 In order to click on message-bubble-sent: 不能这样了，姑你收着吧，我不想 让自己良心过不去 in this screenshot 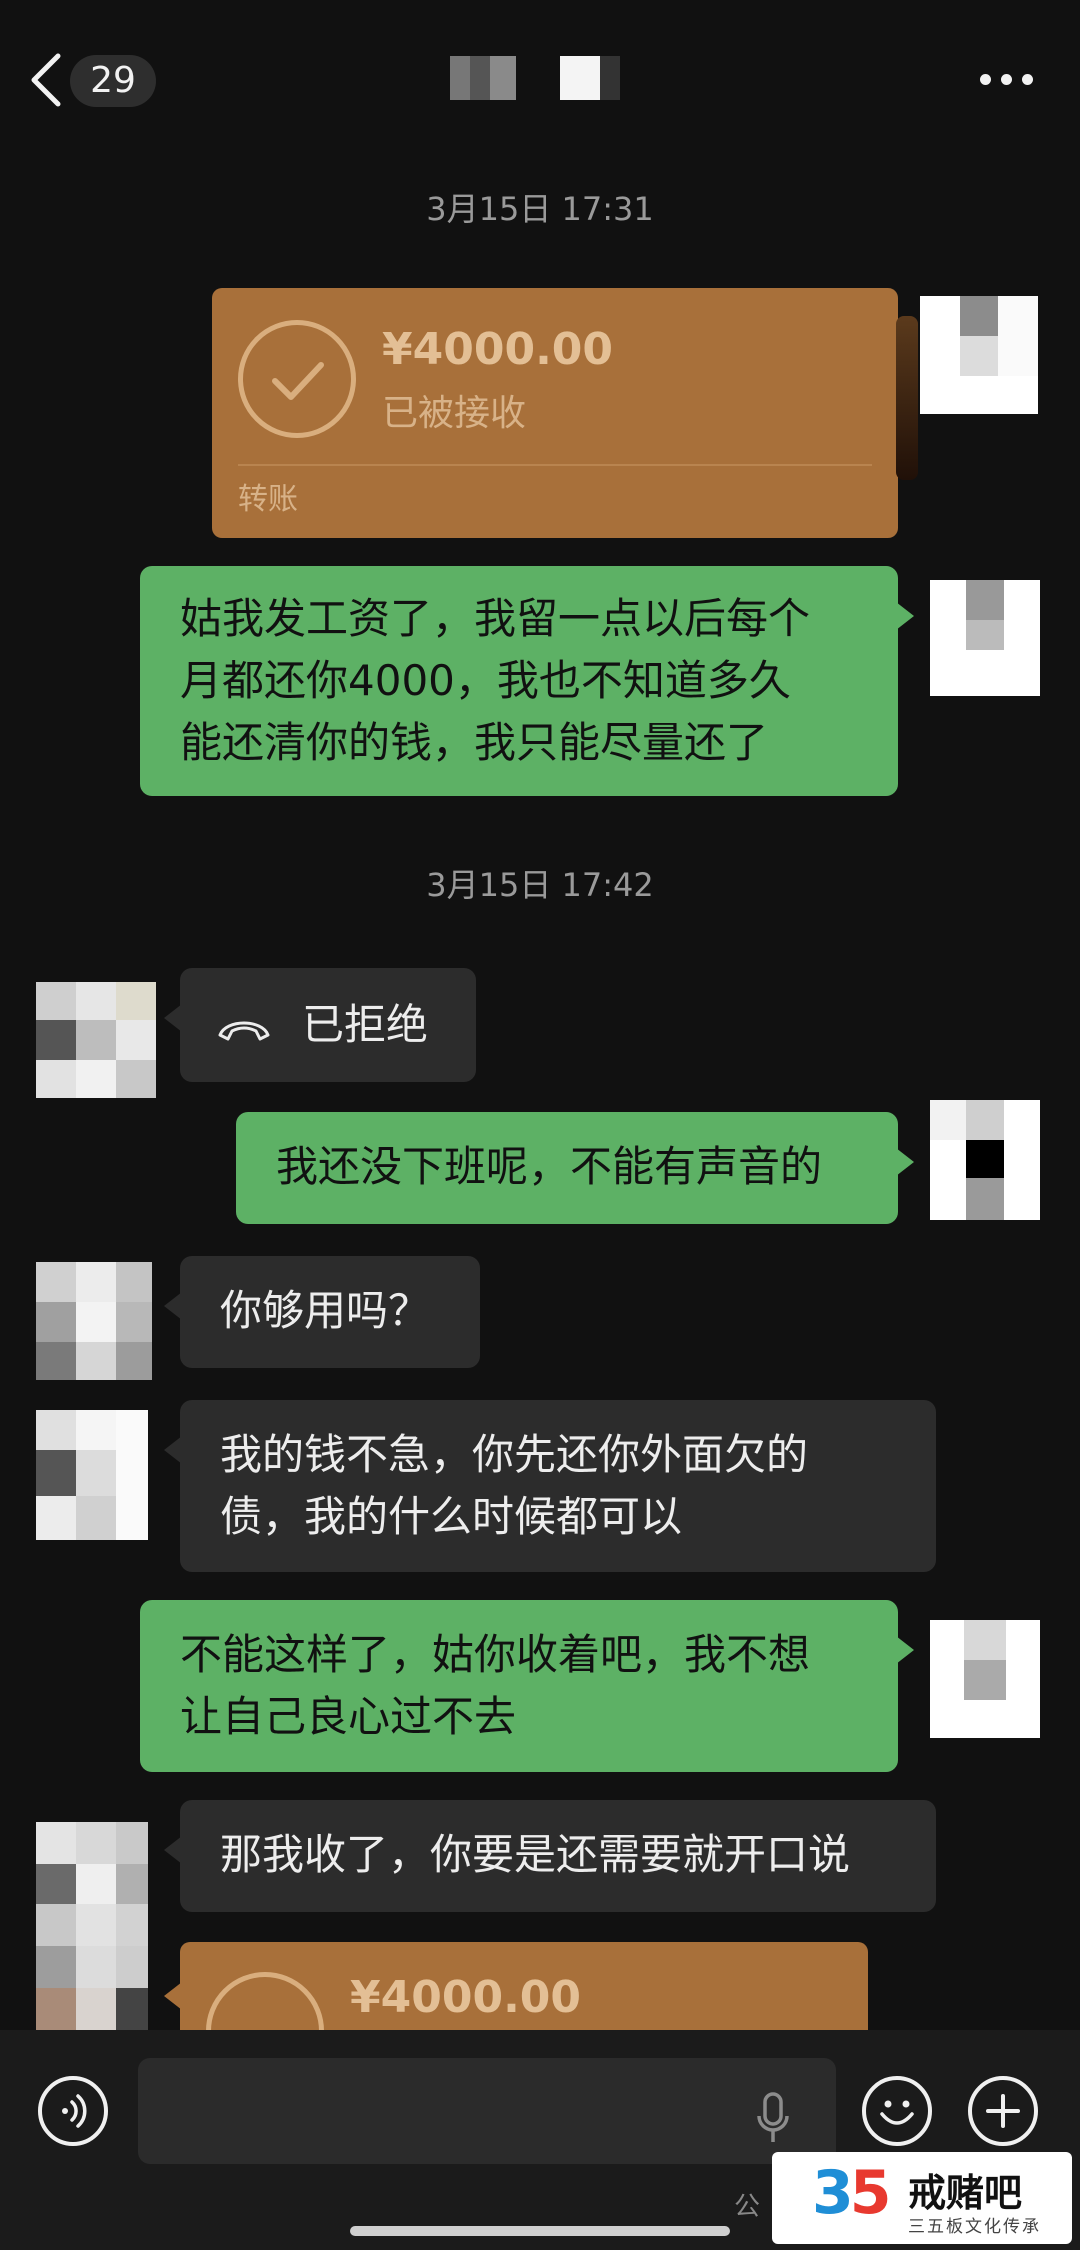, I will do `click(527, 1686)`.